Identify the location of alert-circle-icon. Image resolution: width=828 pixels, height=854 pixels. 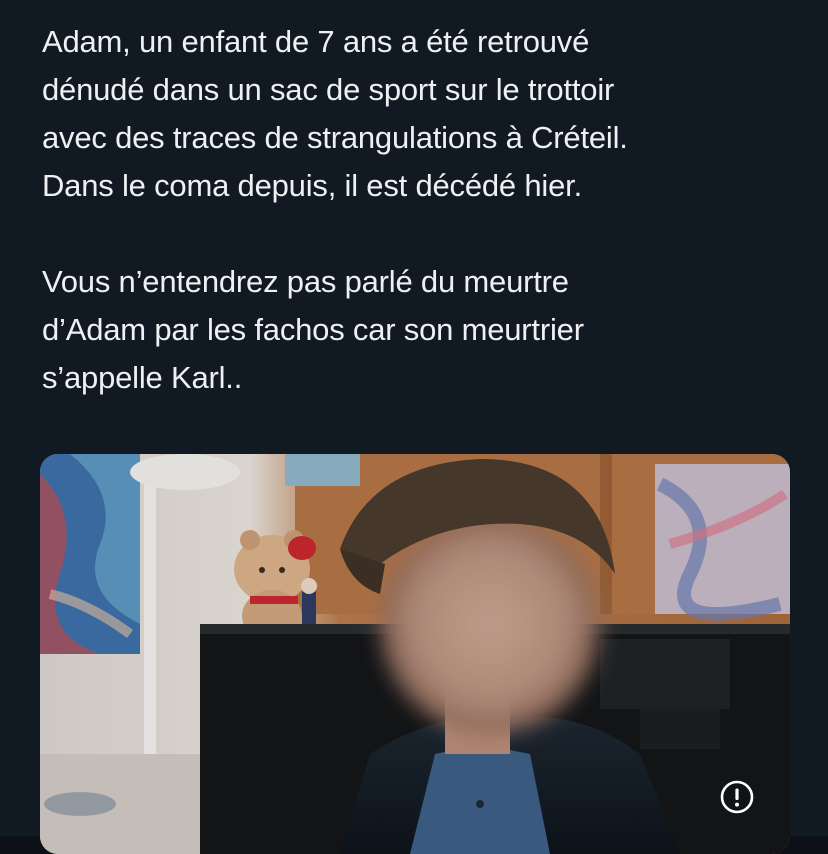
(737, 797).